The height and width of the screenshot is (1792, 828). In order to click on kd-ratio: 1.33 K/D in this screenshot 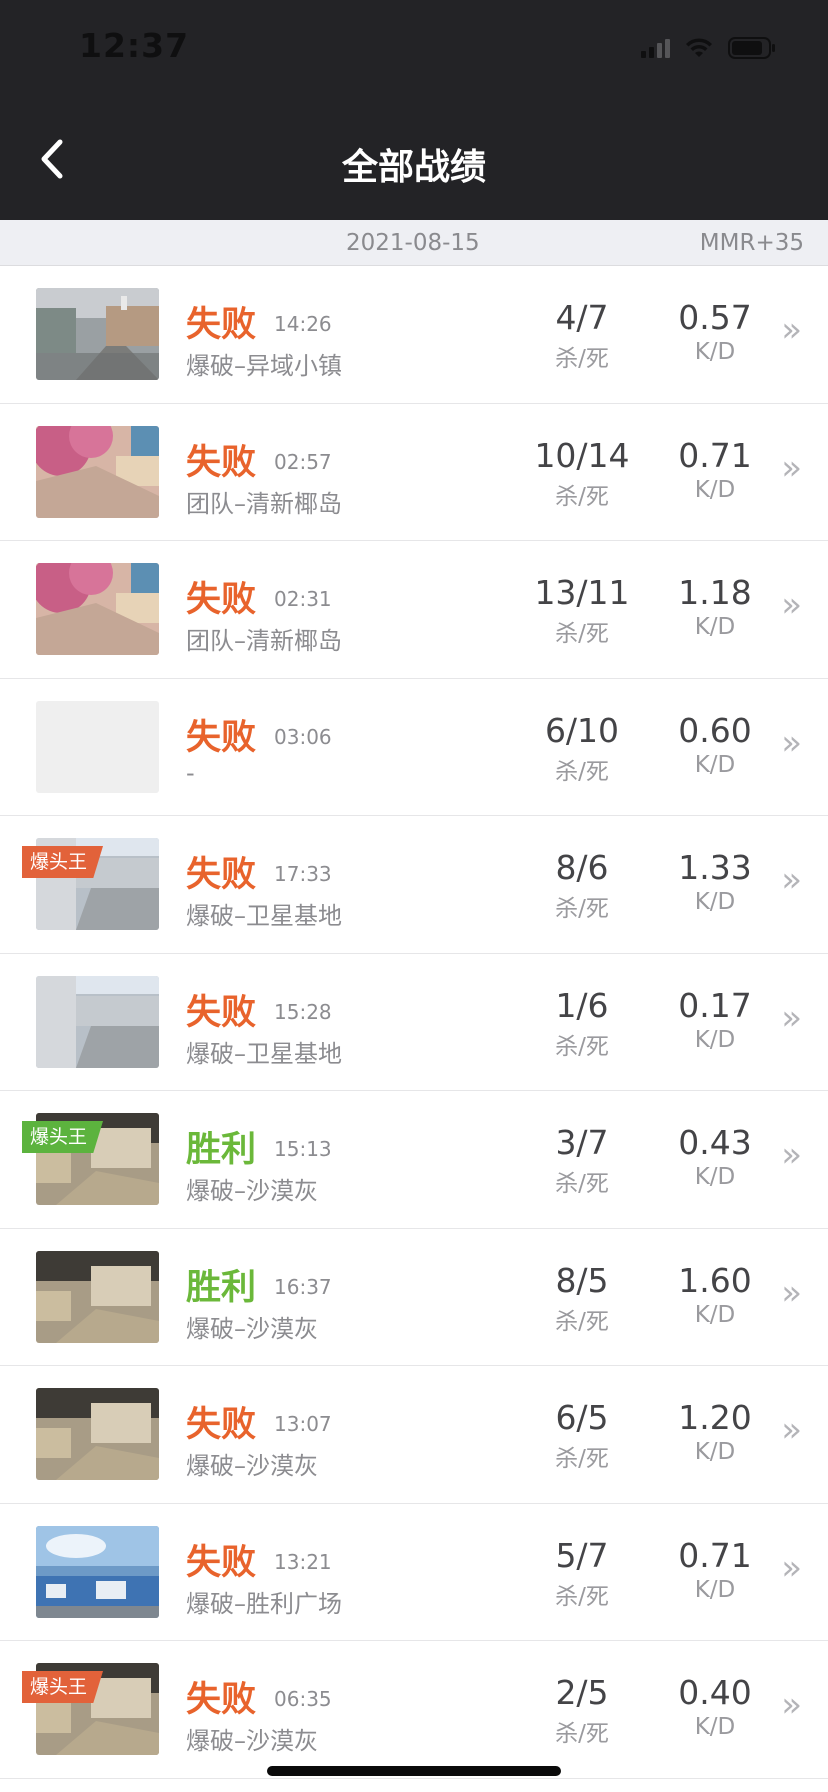, I will do `click(715, 881)`.